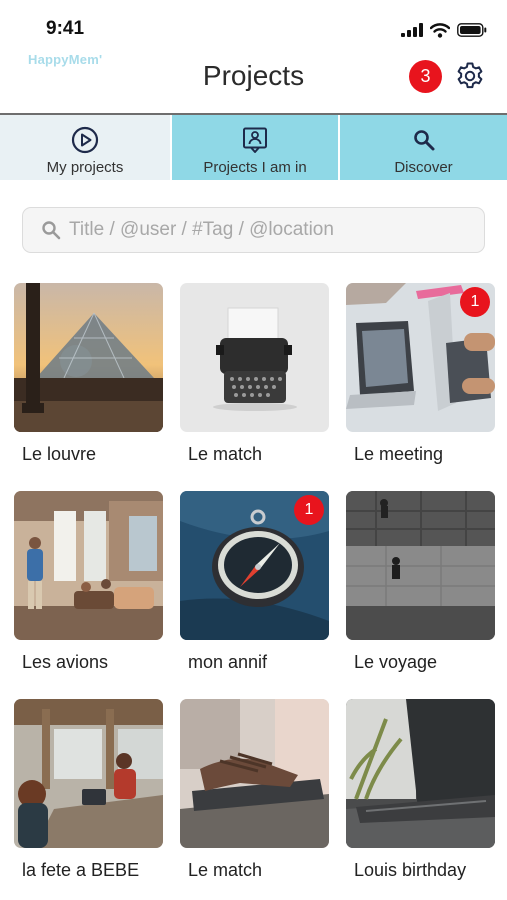  I want to click on search-bar, so click(253, 230).